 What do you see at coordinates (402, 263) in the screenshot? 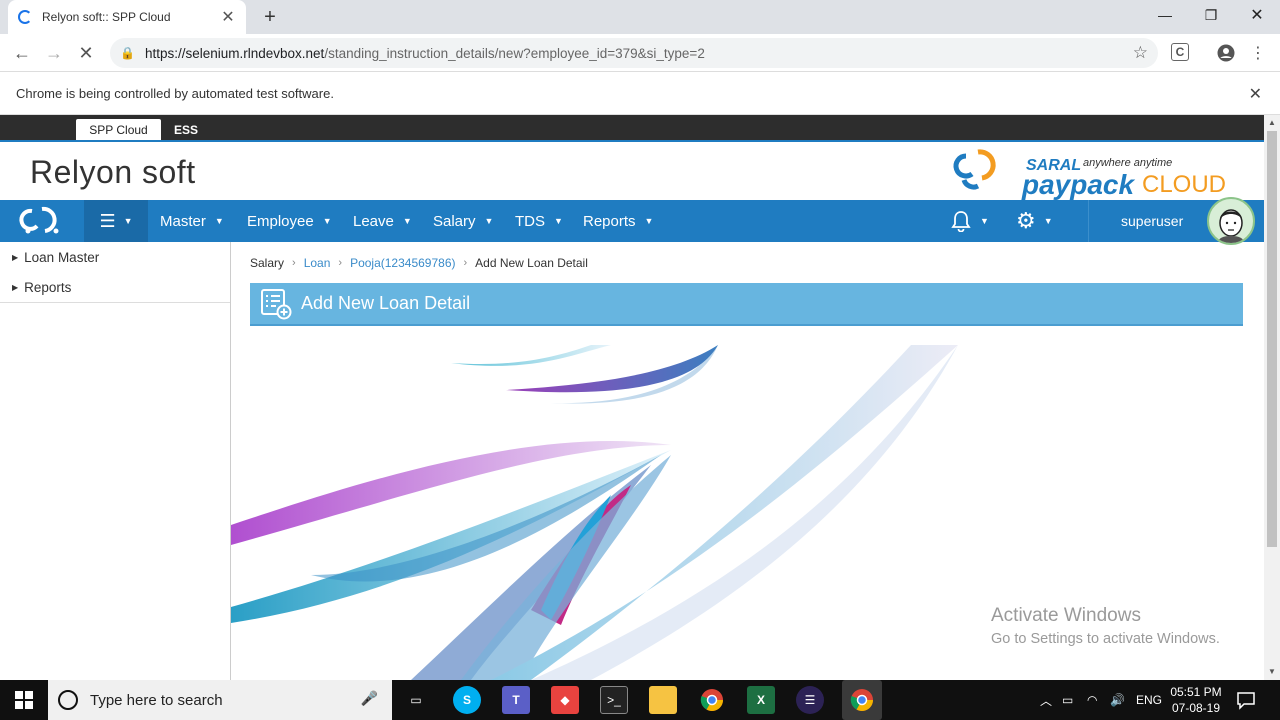
I see `breadcrumb-employee: Pooja(1234569786)` at bounding box center [402, 263].